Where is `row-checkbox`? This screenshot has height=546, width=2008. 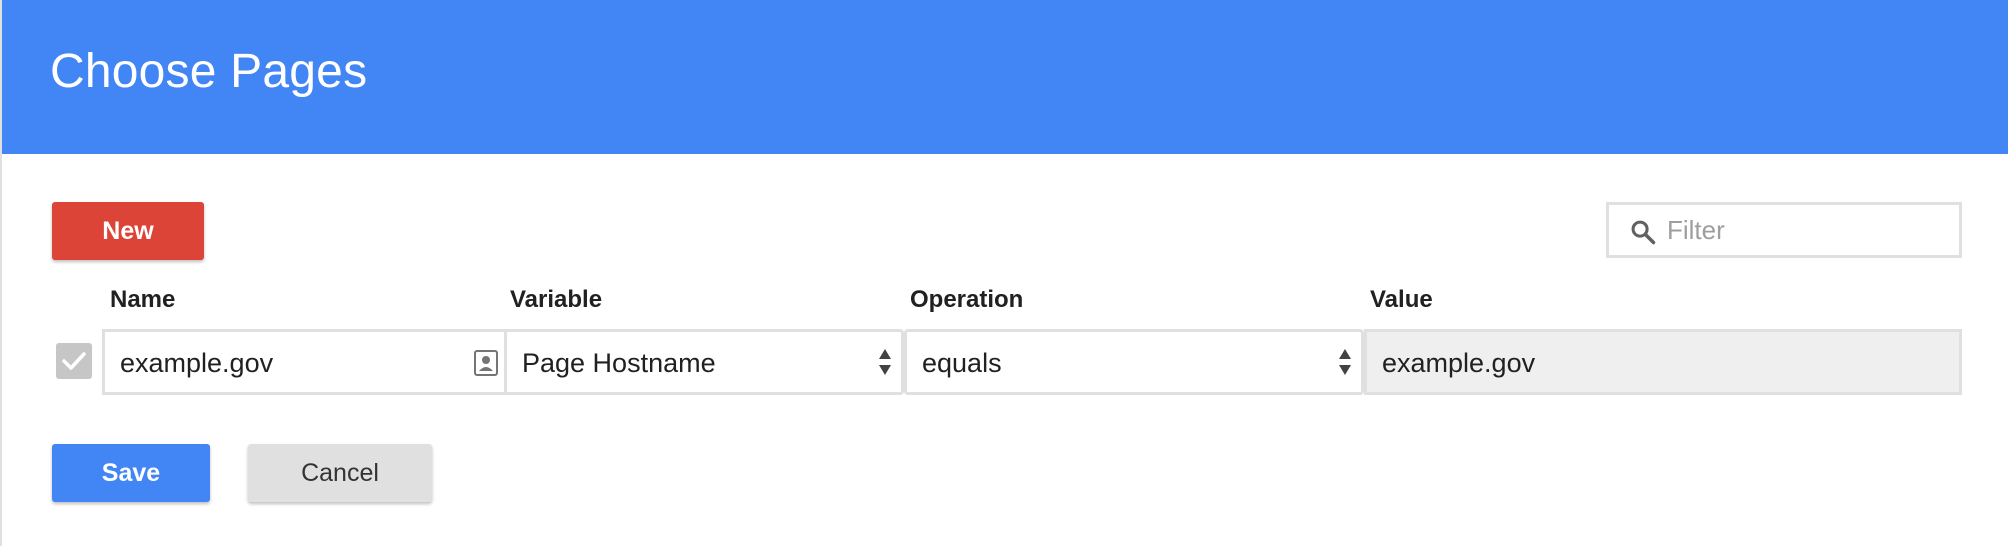 row-checkbox is located at coordinates (74, 361).